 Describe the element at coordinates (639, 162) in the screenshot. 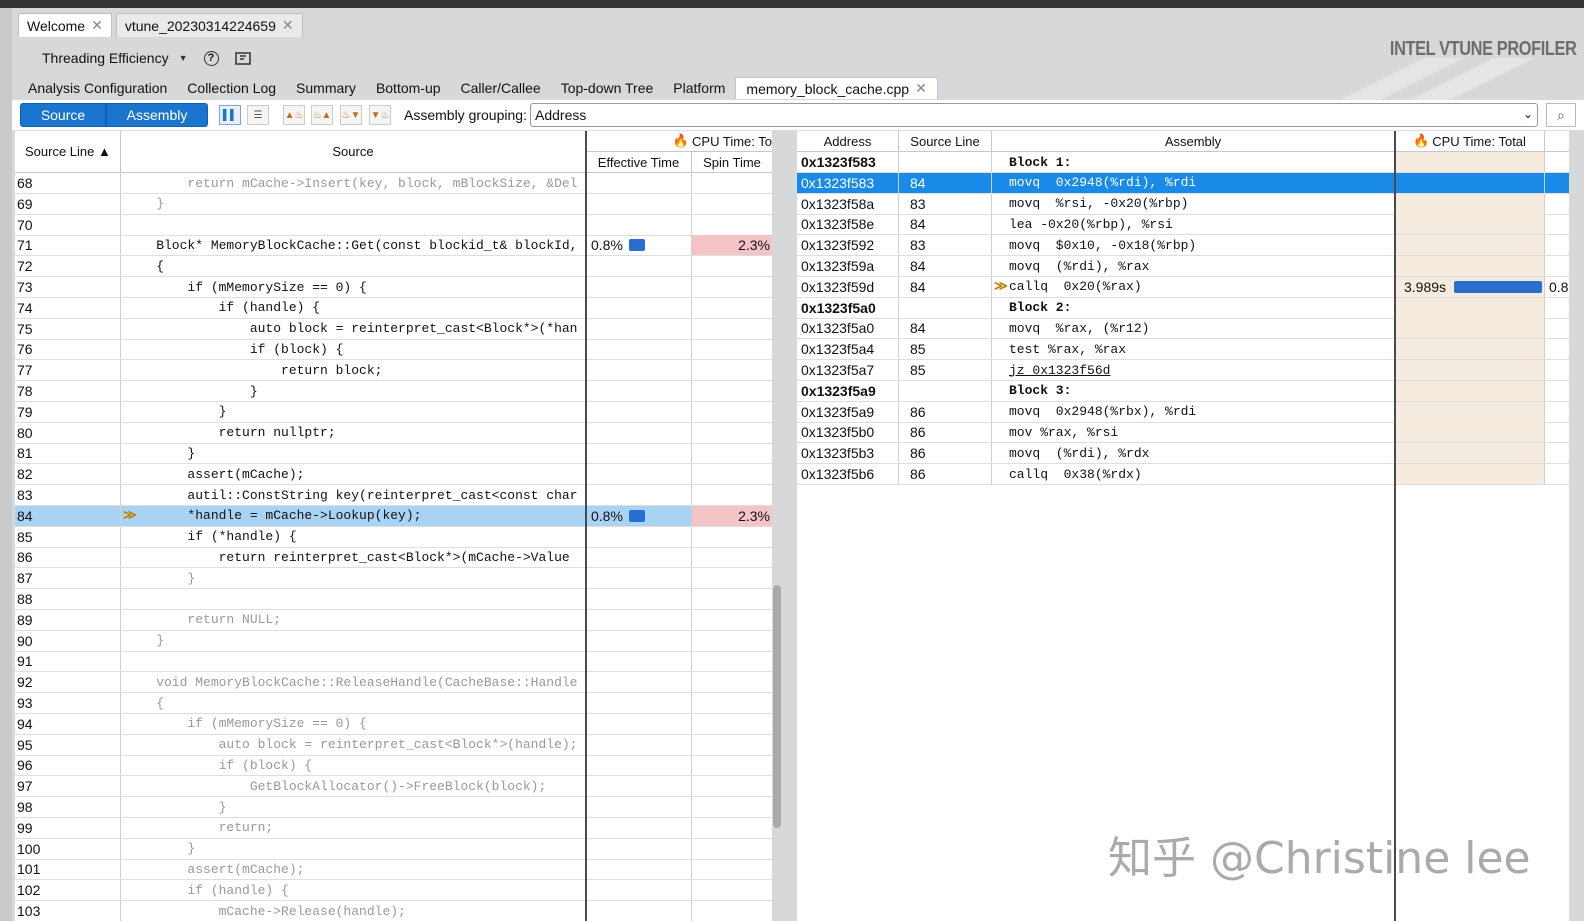

I see `col-effective-time: Effective Time` at that location.